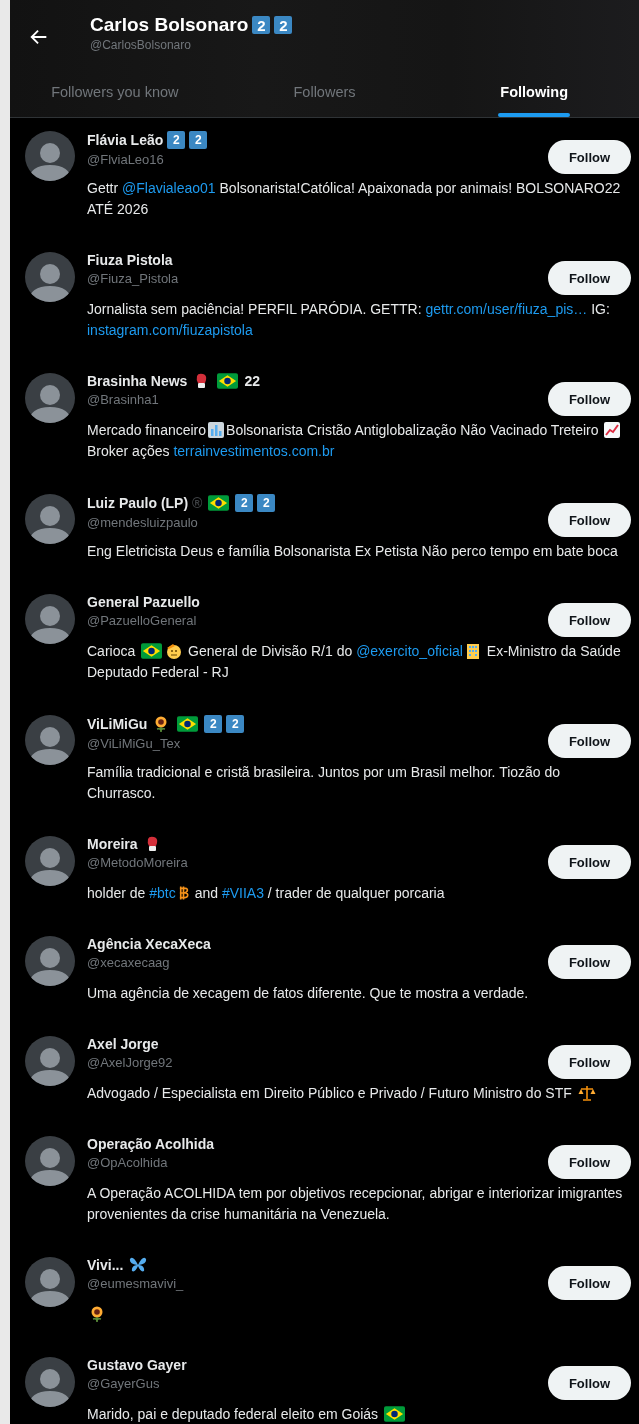 This screenshot has width=639, height=1424. I want to click on user-bio: Advogado / Especialista em Direito Público e Privado / Futuro Ministro do STF, so click(359, 1093).